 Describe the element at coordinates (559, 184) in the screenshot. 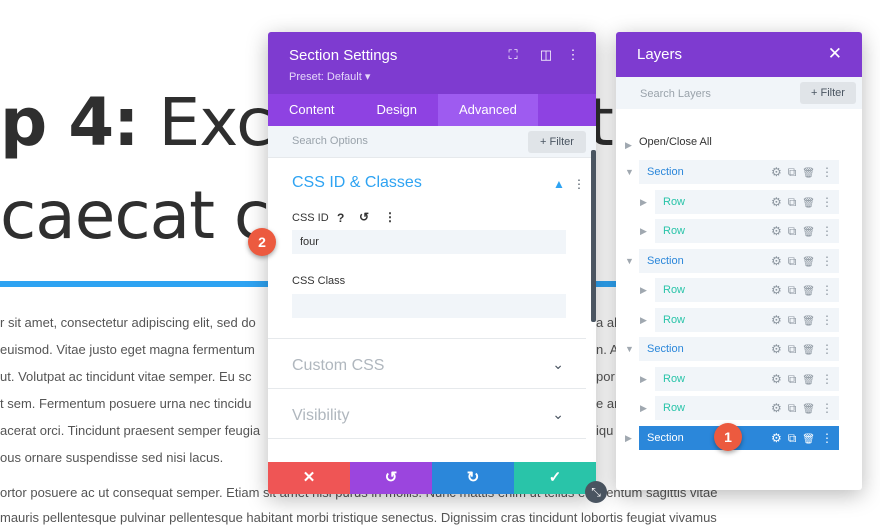

I see `collapse-icon: ▲` at that location.